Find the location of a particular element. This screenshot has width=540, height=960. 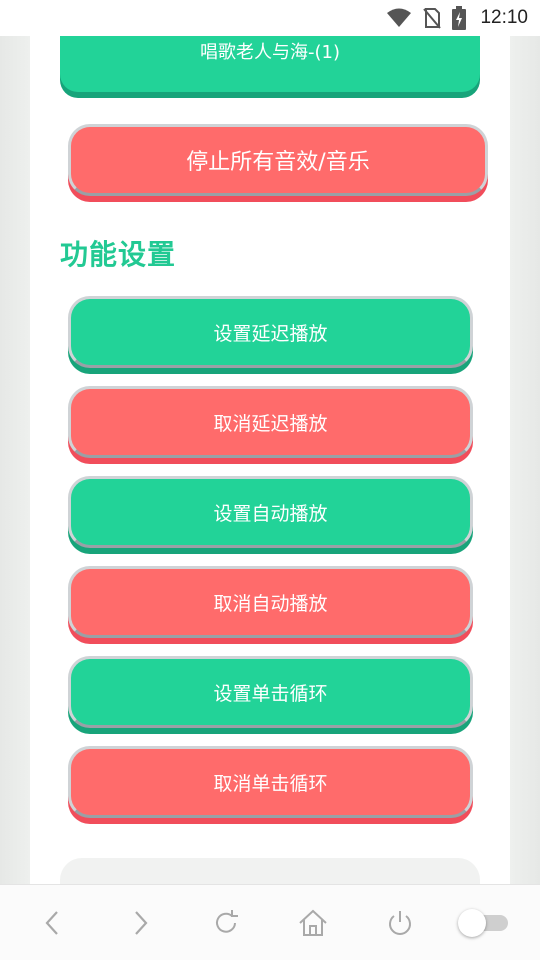

set-auto-play-button: 设置自动播放 is located at coordinates (270, 512).